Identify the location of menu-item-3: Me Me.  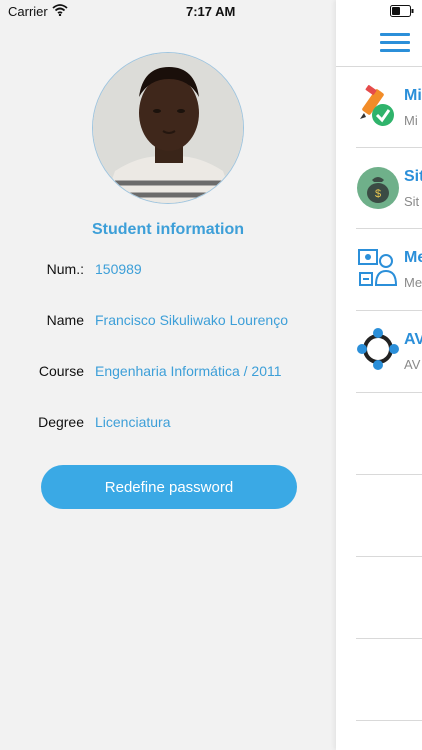
(379, 269).